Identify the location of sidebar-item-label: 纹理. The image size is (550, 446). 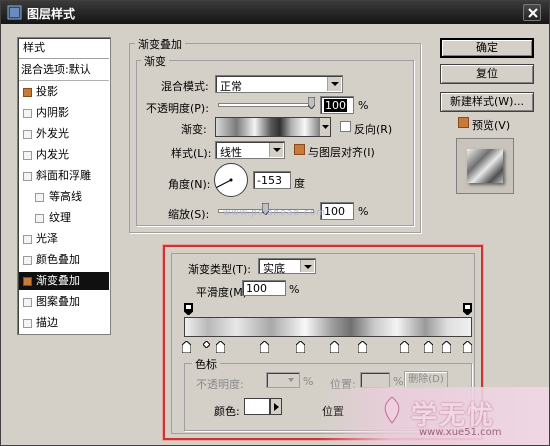
(60, 217).